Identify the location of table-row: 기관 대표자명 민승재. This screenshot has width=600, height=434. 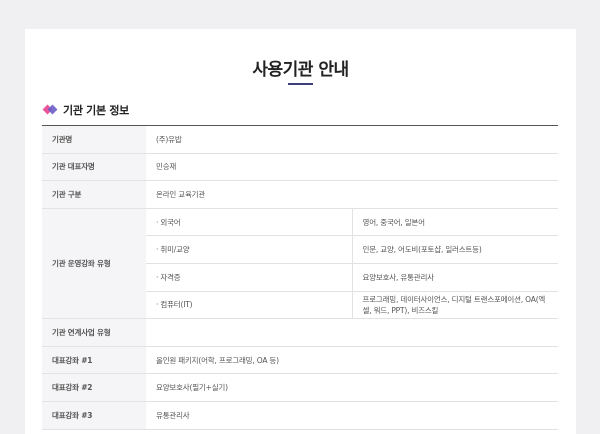
(300, 167).